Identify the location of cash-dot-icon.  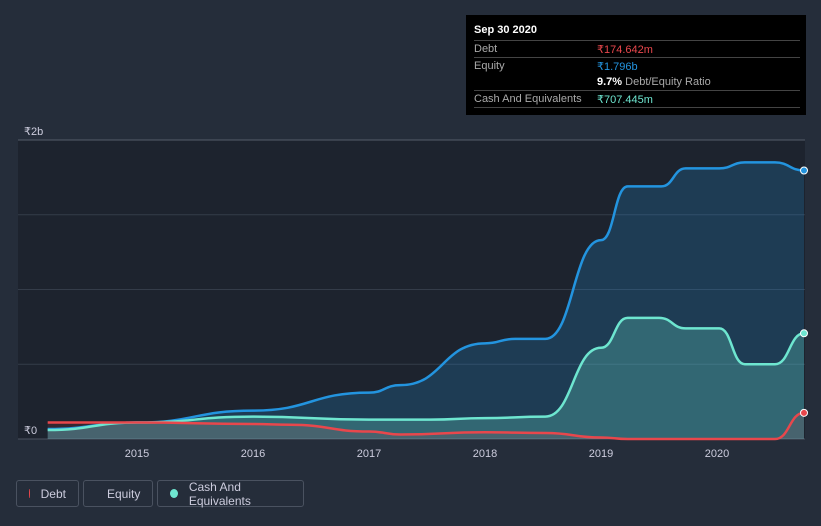
(174, 493).